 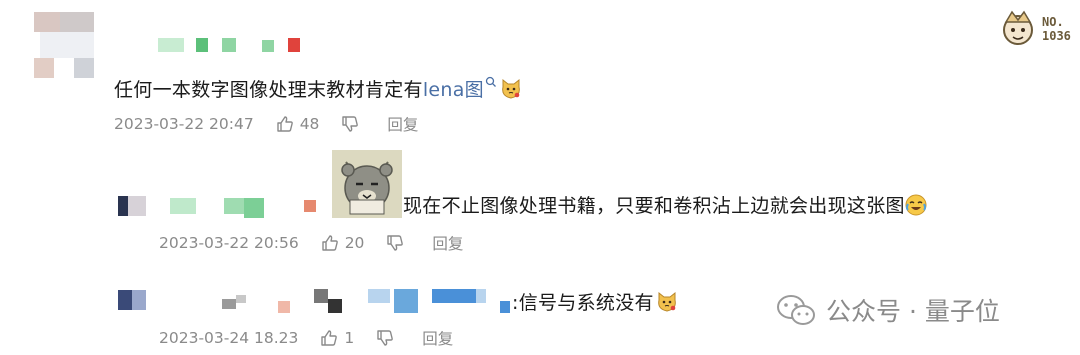 What do you see at coordinates (343, 243) in the screenshot?
I see `like-button: 20` at bounding box center [343, 243].